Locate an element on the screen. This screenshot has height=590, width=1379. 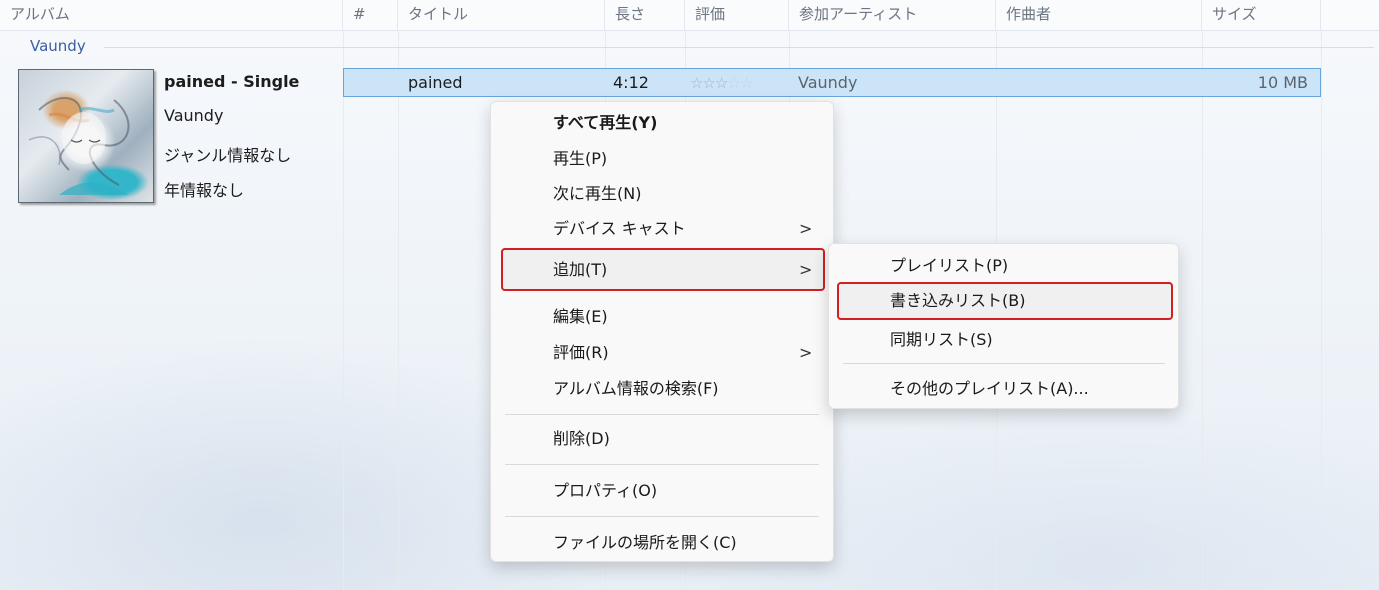
submenu-item-playlist: プレイリスト(P) is located at coordinates (1003, 266).